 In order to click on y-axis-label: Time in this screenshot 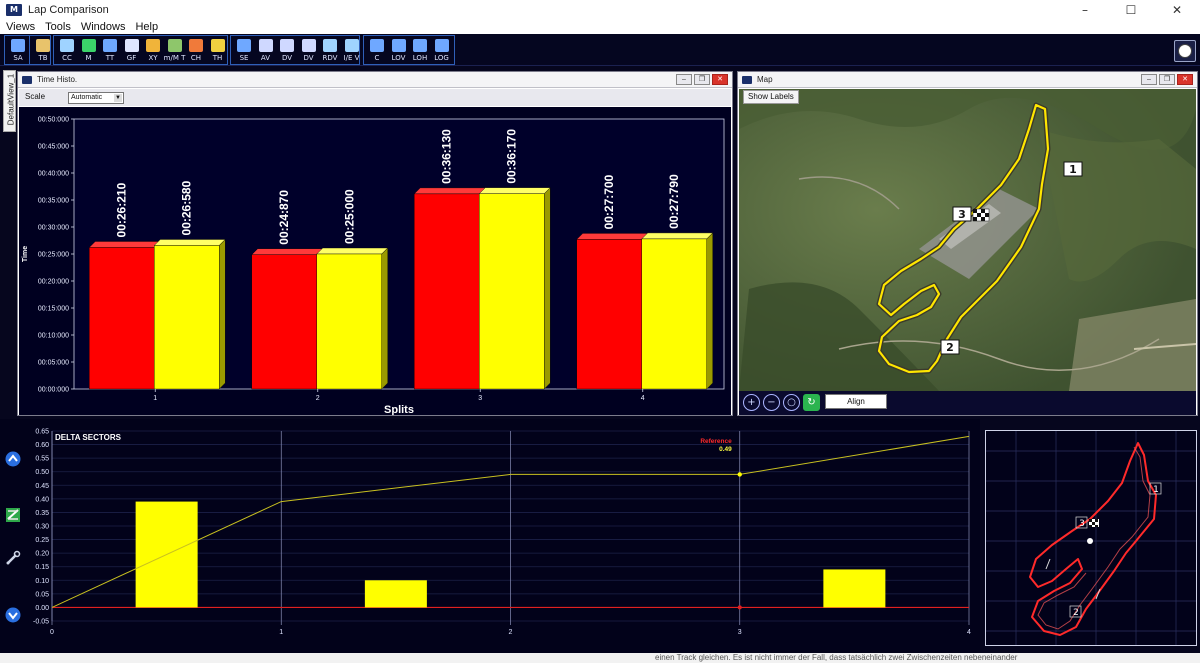, I will do `click(25, 254)`.